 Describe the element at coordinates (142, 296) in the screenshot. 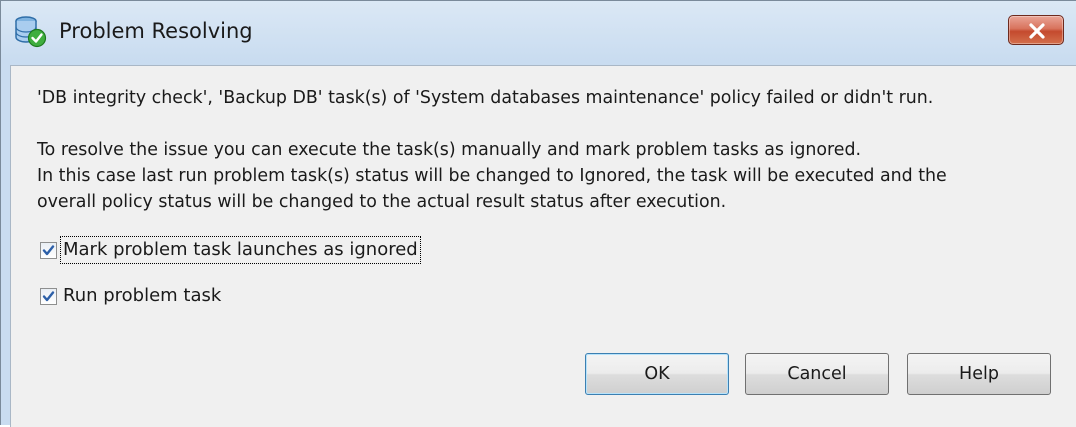

I see `run-task-label: Run problem task` at that location.